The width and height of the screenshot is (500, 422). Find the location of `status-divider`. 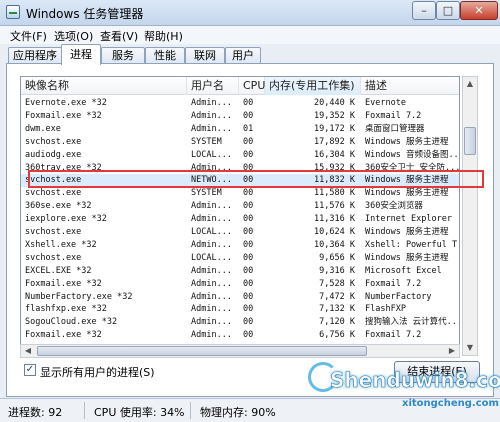

status-divider is located at coordinates (84, 410).